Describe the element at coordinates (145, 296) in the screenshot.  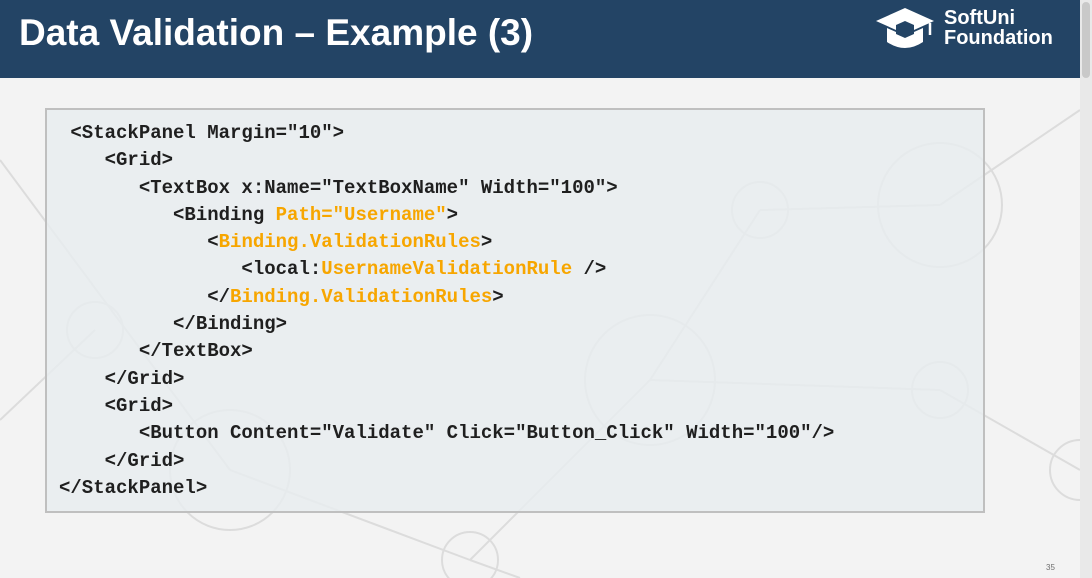
I see `code-token: </` at that location.